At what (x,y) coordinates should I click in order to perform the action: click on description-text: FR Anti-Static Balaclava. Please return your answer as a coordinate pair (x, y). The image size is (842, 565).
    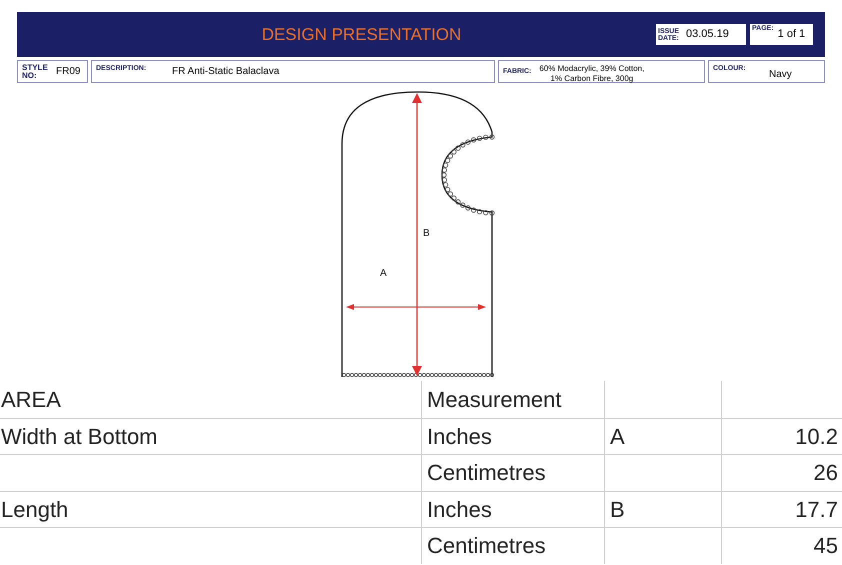
    Looking at the image, I should click on (226, 72).